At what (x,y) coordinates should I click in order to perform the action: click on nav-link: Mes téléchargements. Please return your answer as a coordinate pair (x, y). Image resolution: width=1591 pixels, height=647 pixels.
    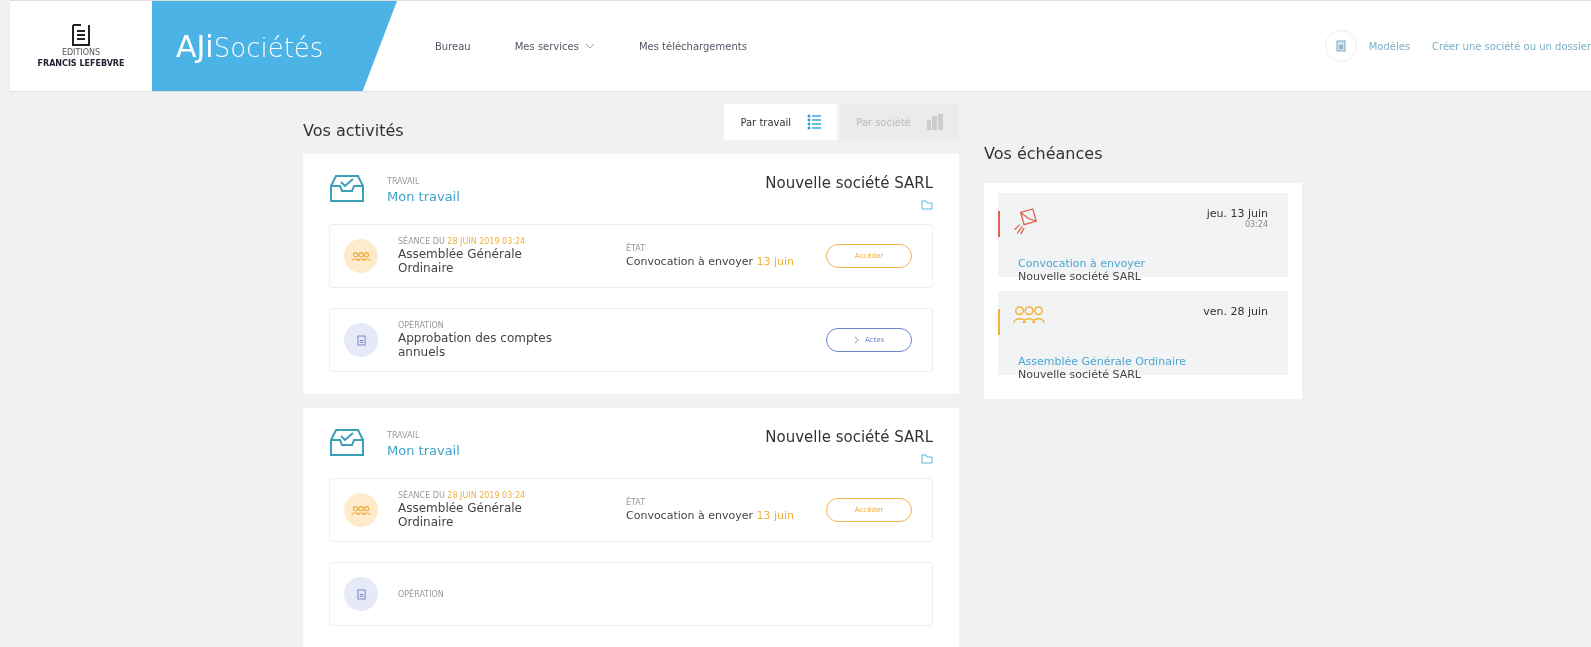
    Looking at the image, I should click on (692, 46).